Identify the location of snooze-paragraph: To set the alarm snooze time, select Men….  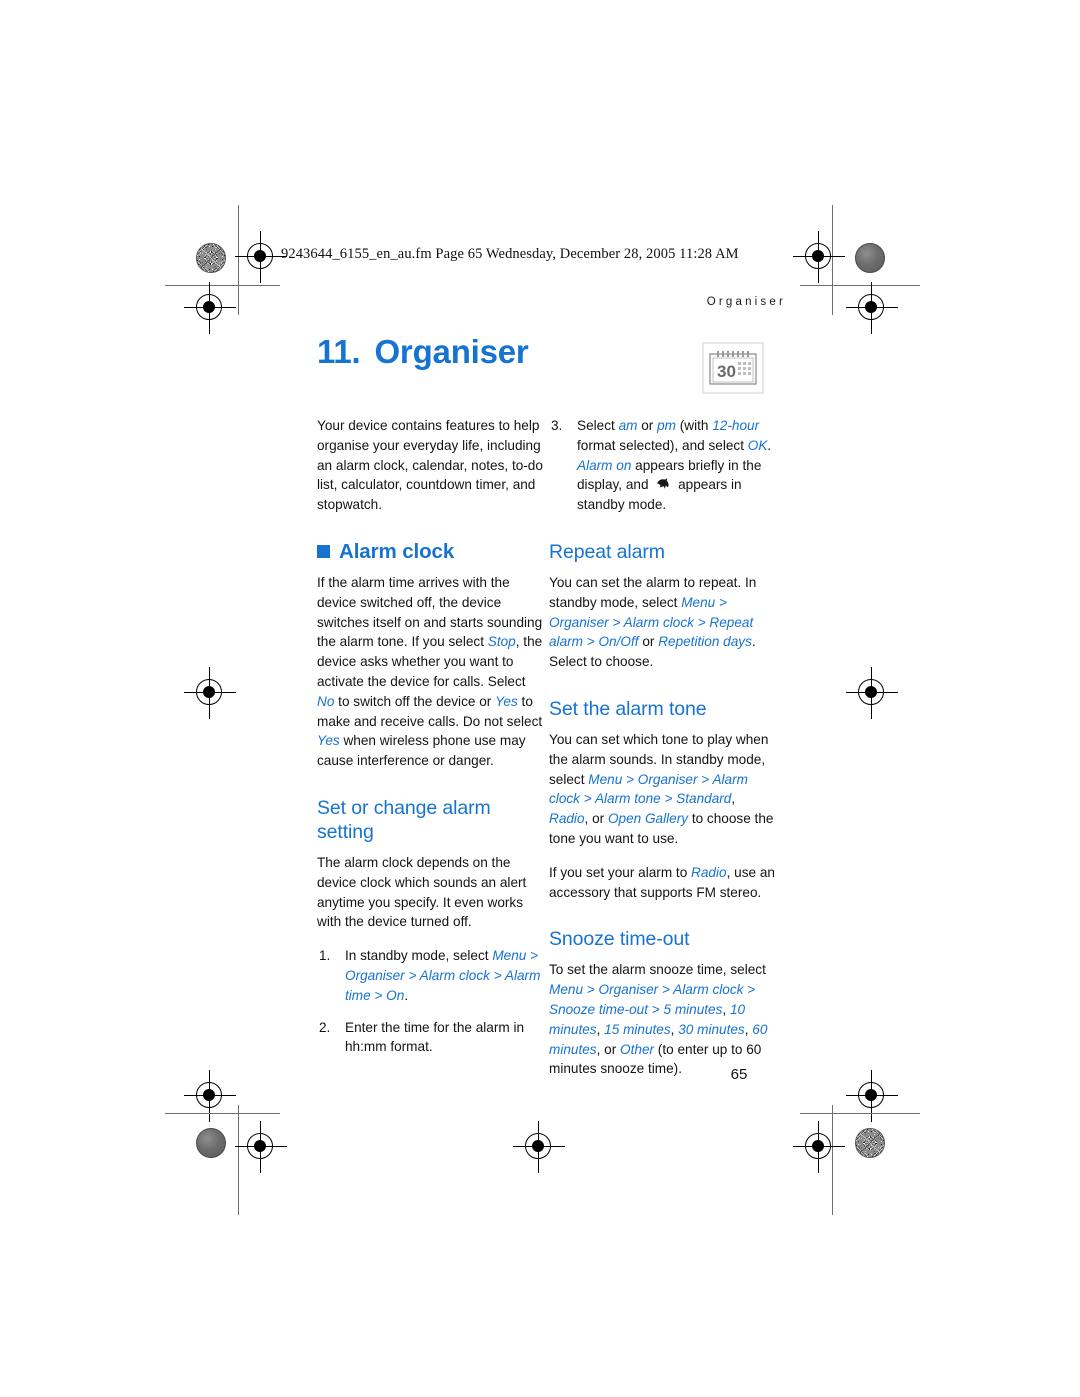
(663, 1019).